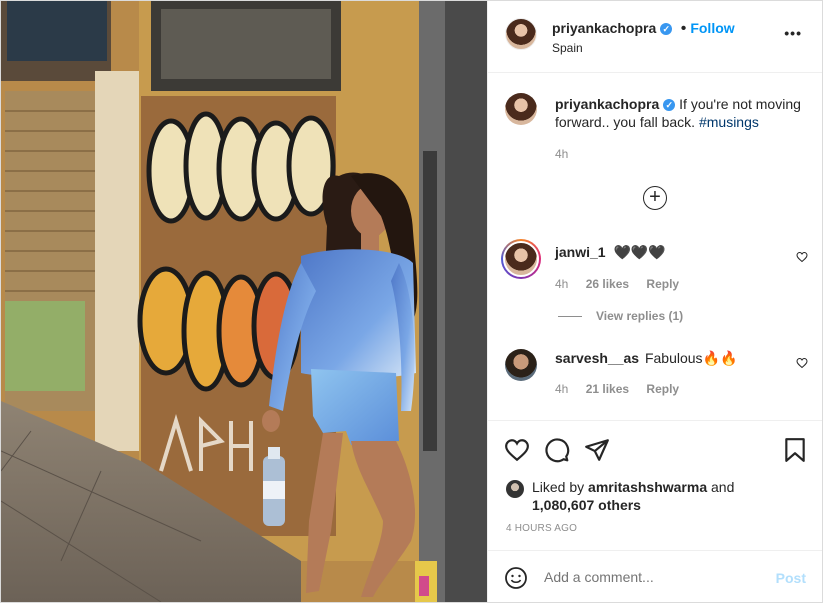  Describe the element at coordinates (607, 389) in the screenshot. I see `comment-likes: 21 likes` at that location.